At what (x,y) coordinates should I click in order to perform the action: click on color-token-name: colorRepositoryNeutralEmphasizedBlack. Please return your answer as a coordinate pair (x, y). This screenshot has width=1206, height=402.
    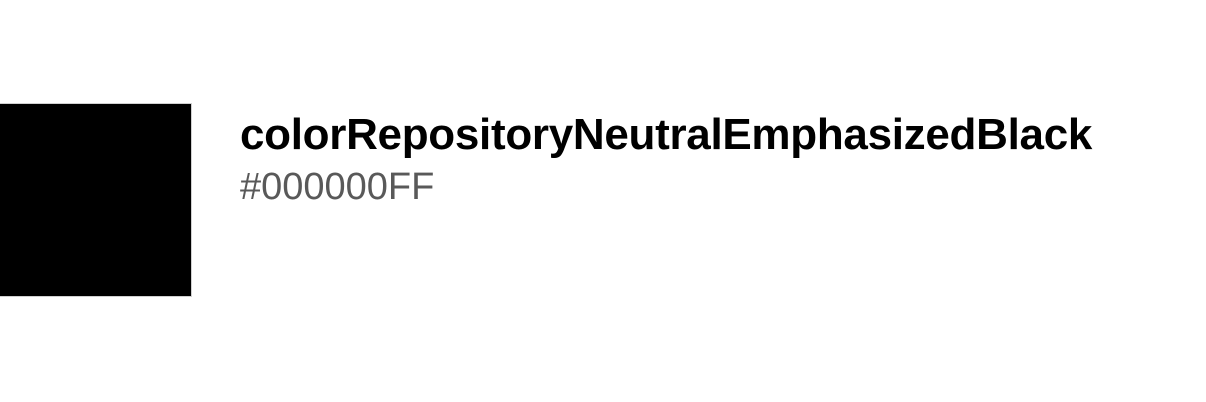
    Looking at the image, I should click on (666, 134).